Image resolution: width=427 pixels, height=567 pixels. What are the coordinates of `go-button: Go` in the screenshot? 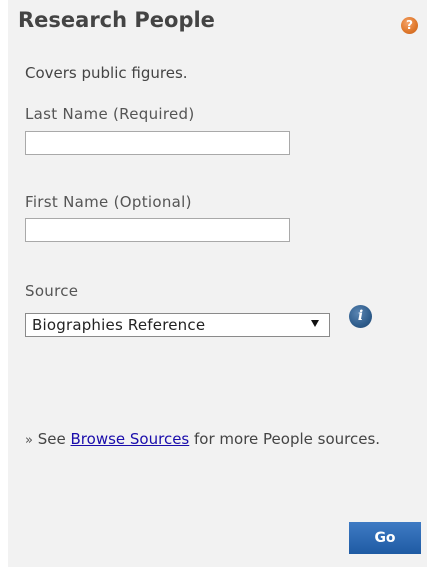 It's located at (385, 538).